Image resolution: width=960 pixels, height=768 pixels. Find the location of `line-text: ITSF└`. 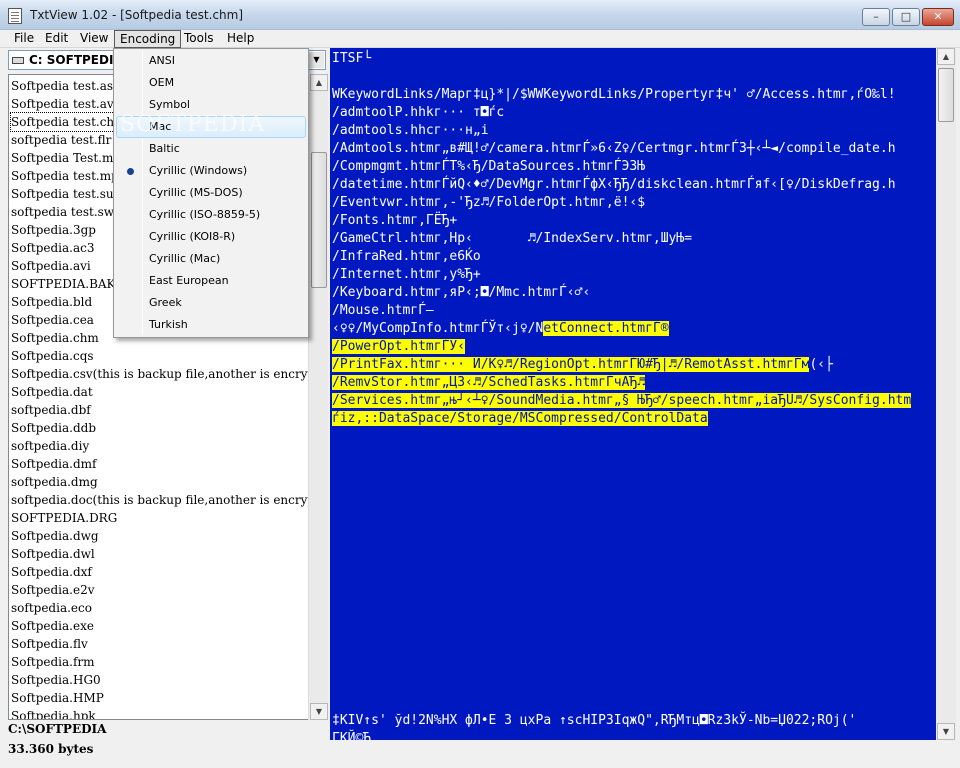

line-text: ITSF└ is located at coordinates (352, 58).